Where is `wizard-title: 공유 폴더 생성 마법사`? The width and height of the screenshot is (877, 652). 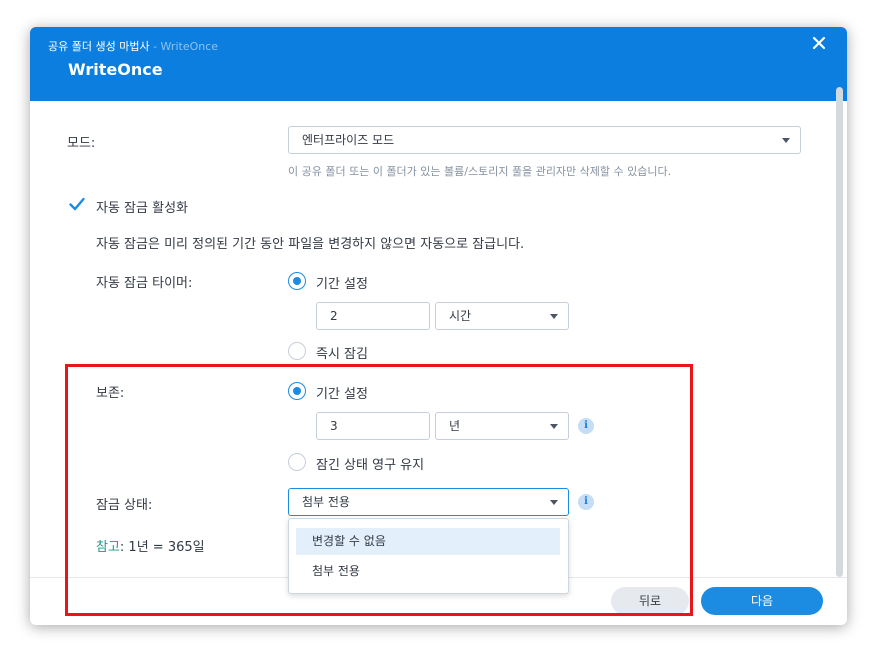 wizard-title: 공유 폴더 생성 마법사 is located at coordinates (99, 46).